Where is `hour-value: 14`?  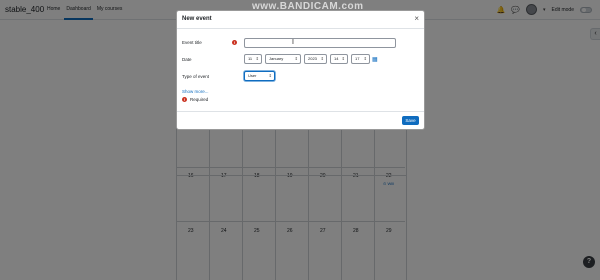
hour-value: 14 is located at coordinates (336, 58).